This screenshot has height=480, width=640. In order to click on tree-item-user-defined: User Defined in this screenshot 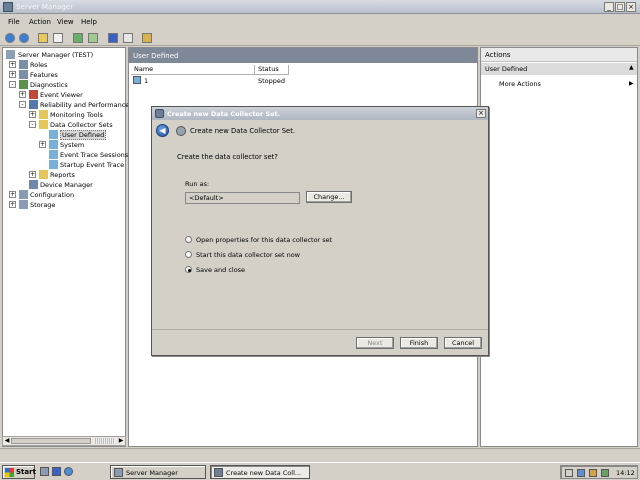, I will do `click(82, 135)`.